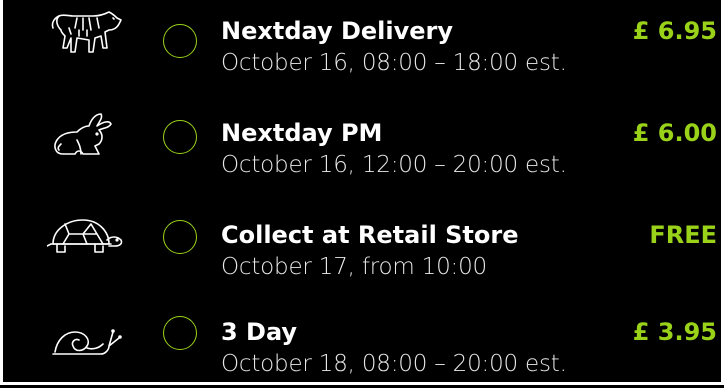  Describe the element at coordinates (86, 336) in the screenshot. I see `snail-icon` at that location.